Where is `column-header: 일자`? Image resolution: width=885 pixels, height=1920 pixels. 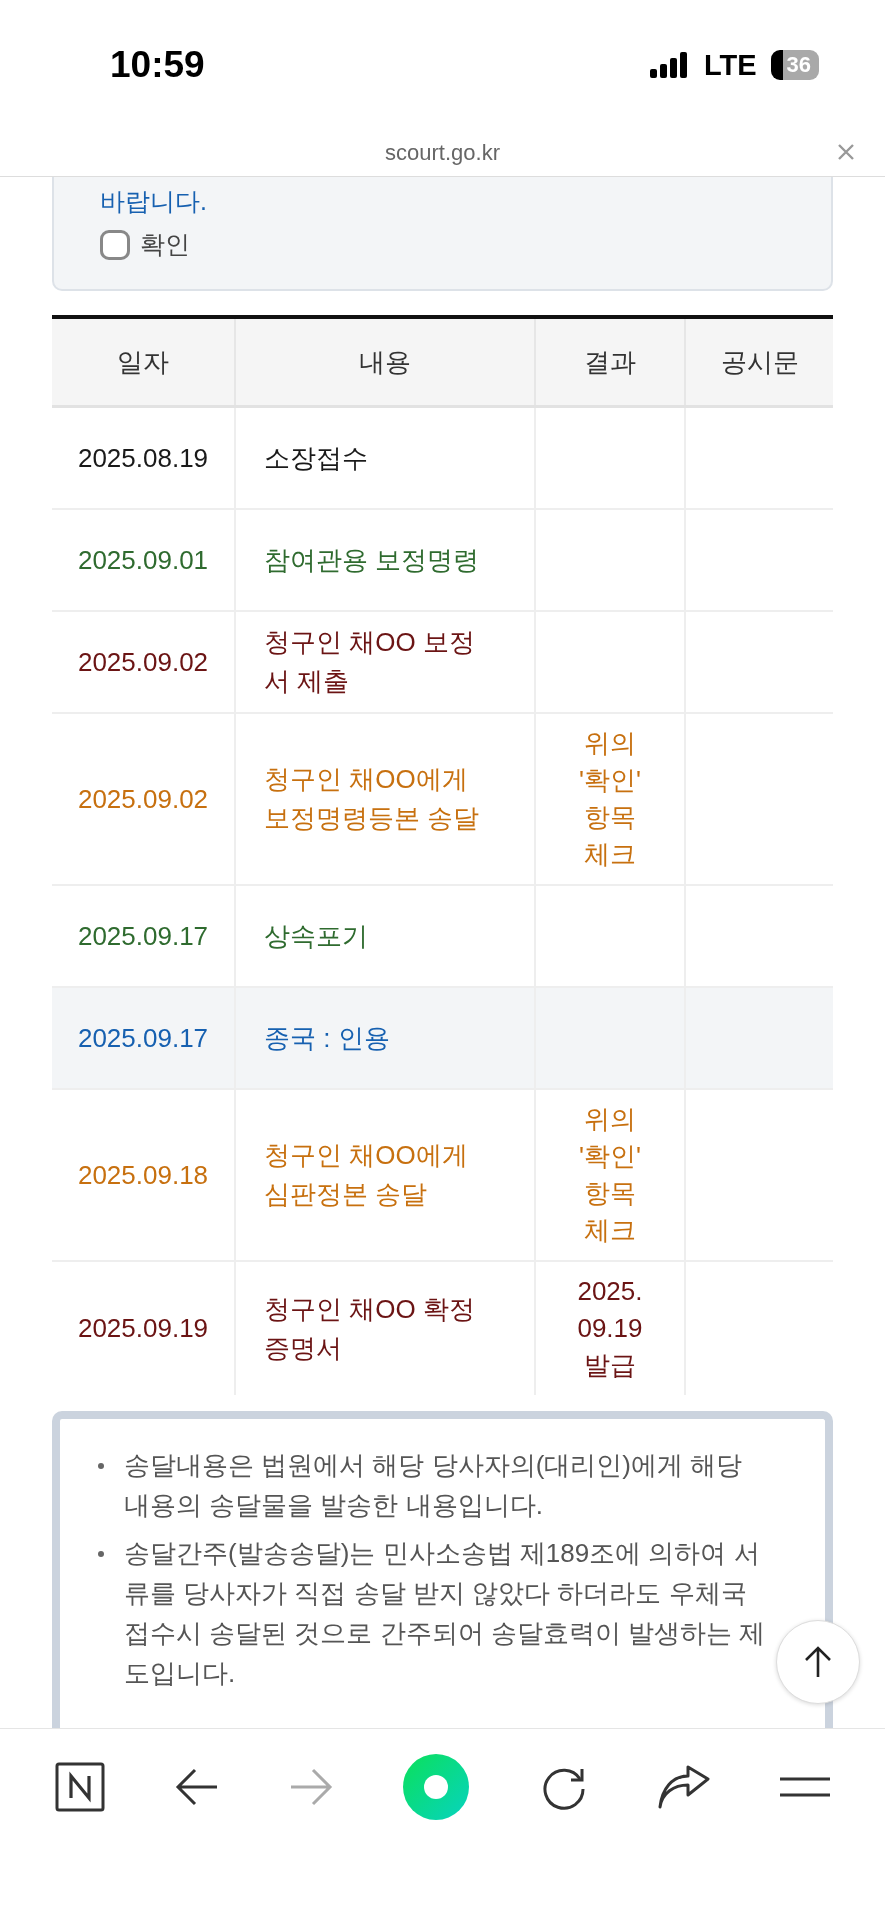
column-header: 일자 is located at coordinates (143, 362).